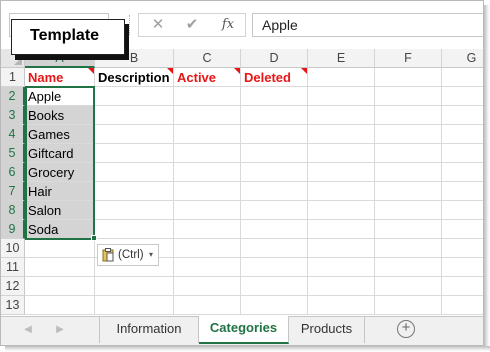  Describe the element at coordinates (462, 115) in the screenshot. I see `cell-g3` at that location.